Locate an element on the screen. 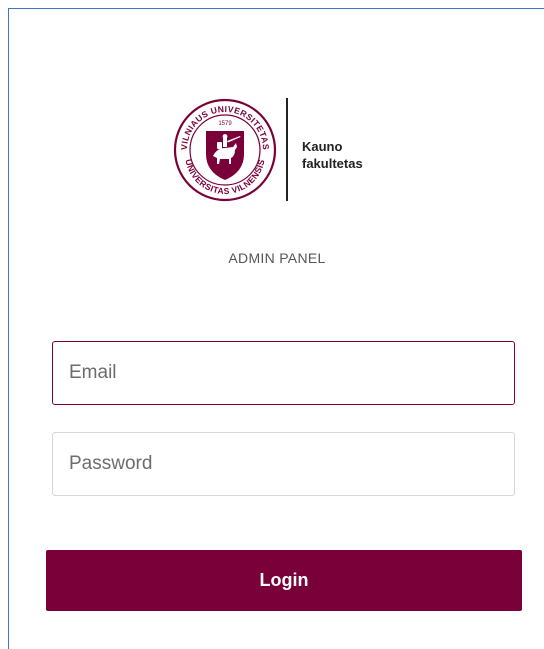 The height and width of the screenshot is (649, 544). faculty-line-1: Kauno is located at coordinates (322, 146).